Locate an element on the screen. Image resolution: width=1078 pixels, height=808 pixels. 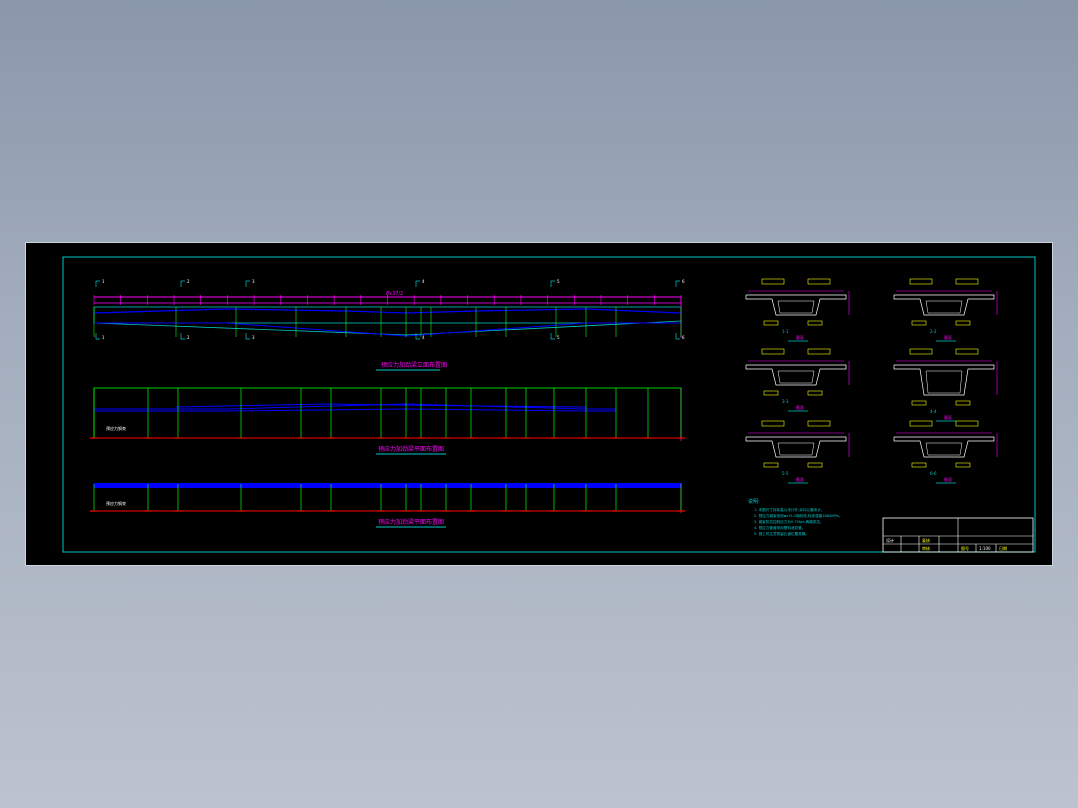
section-label: 3-3 is located at coordinates (785, 401).